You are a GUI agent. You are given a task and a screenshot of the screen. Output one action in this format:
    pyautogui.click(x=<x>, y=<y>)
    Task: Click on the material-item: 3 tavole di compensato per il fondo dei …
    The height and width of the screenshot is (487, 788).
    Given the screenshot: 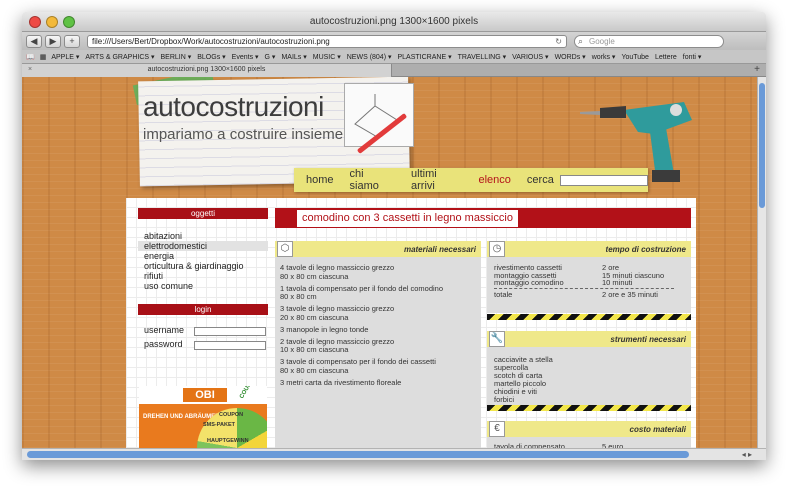 What is the action you would take?
    pyautogui.click(x=358, y=366)
    